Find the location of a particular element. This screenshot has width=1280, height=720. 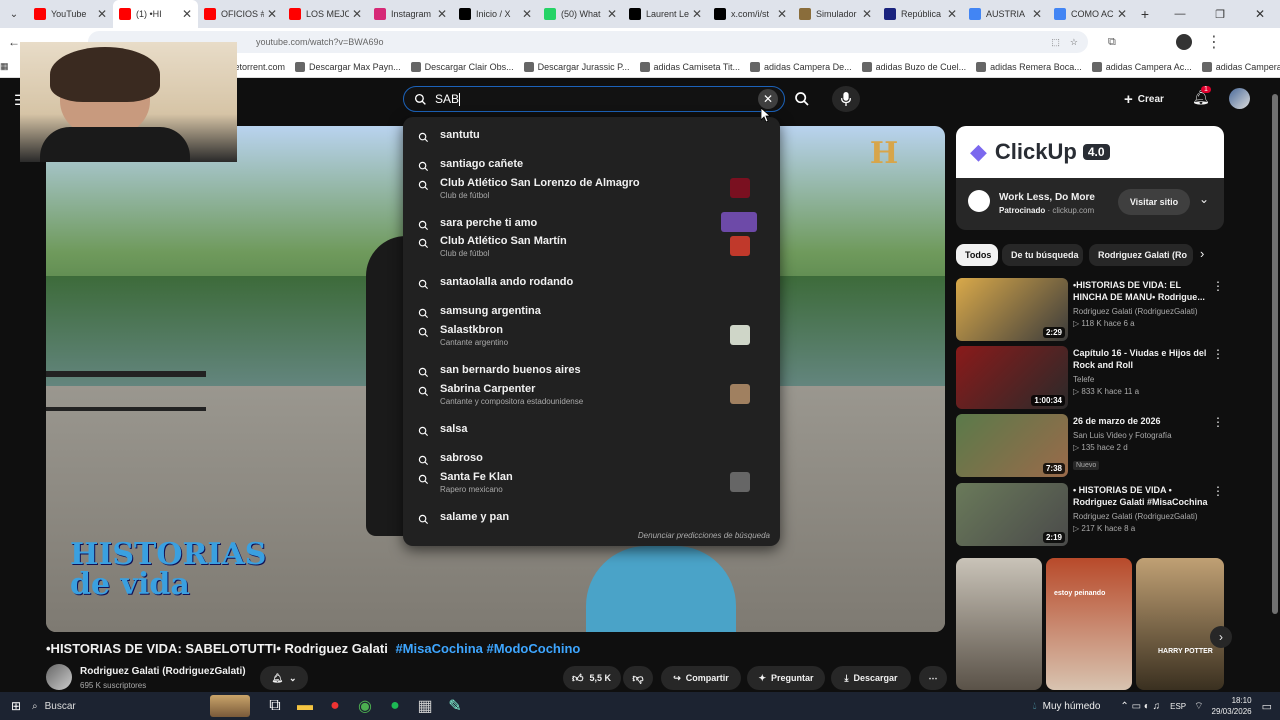

like-button: 👍︎ 5,5 K is located at coordinates (592, 678).